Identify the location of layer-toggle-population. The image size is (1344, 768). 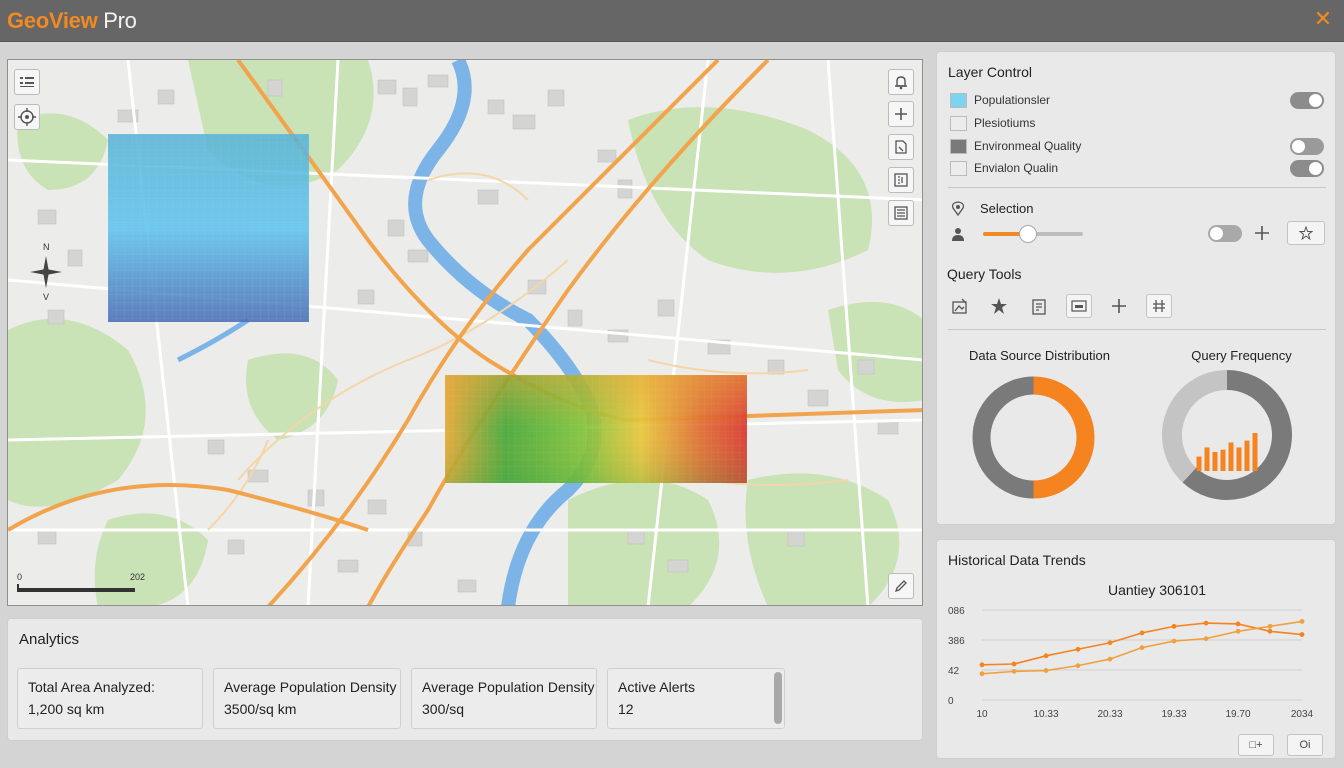
(1307, 100).